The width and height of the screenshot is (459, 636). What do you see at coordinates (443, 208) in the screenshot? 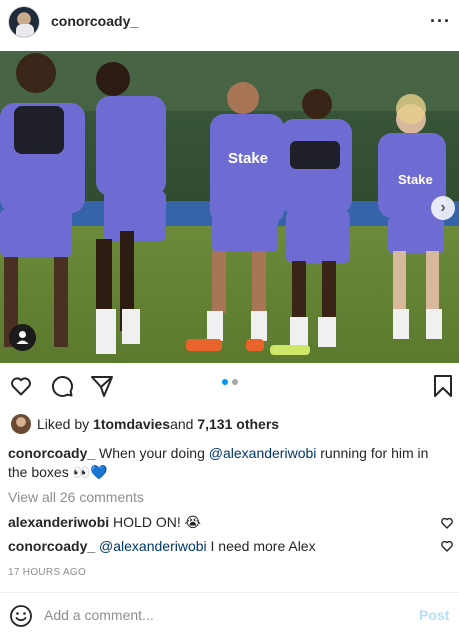
I see `chevron-right-icon: ›` at bounding box center [443, 208].